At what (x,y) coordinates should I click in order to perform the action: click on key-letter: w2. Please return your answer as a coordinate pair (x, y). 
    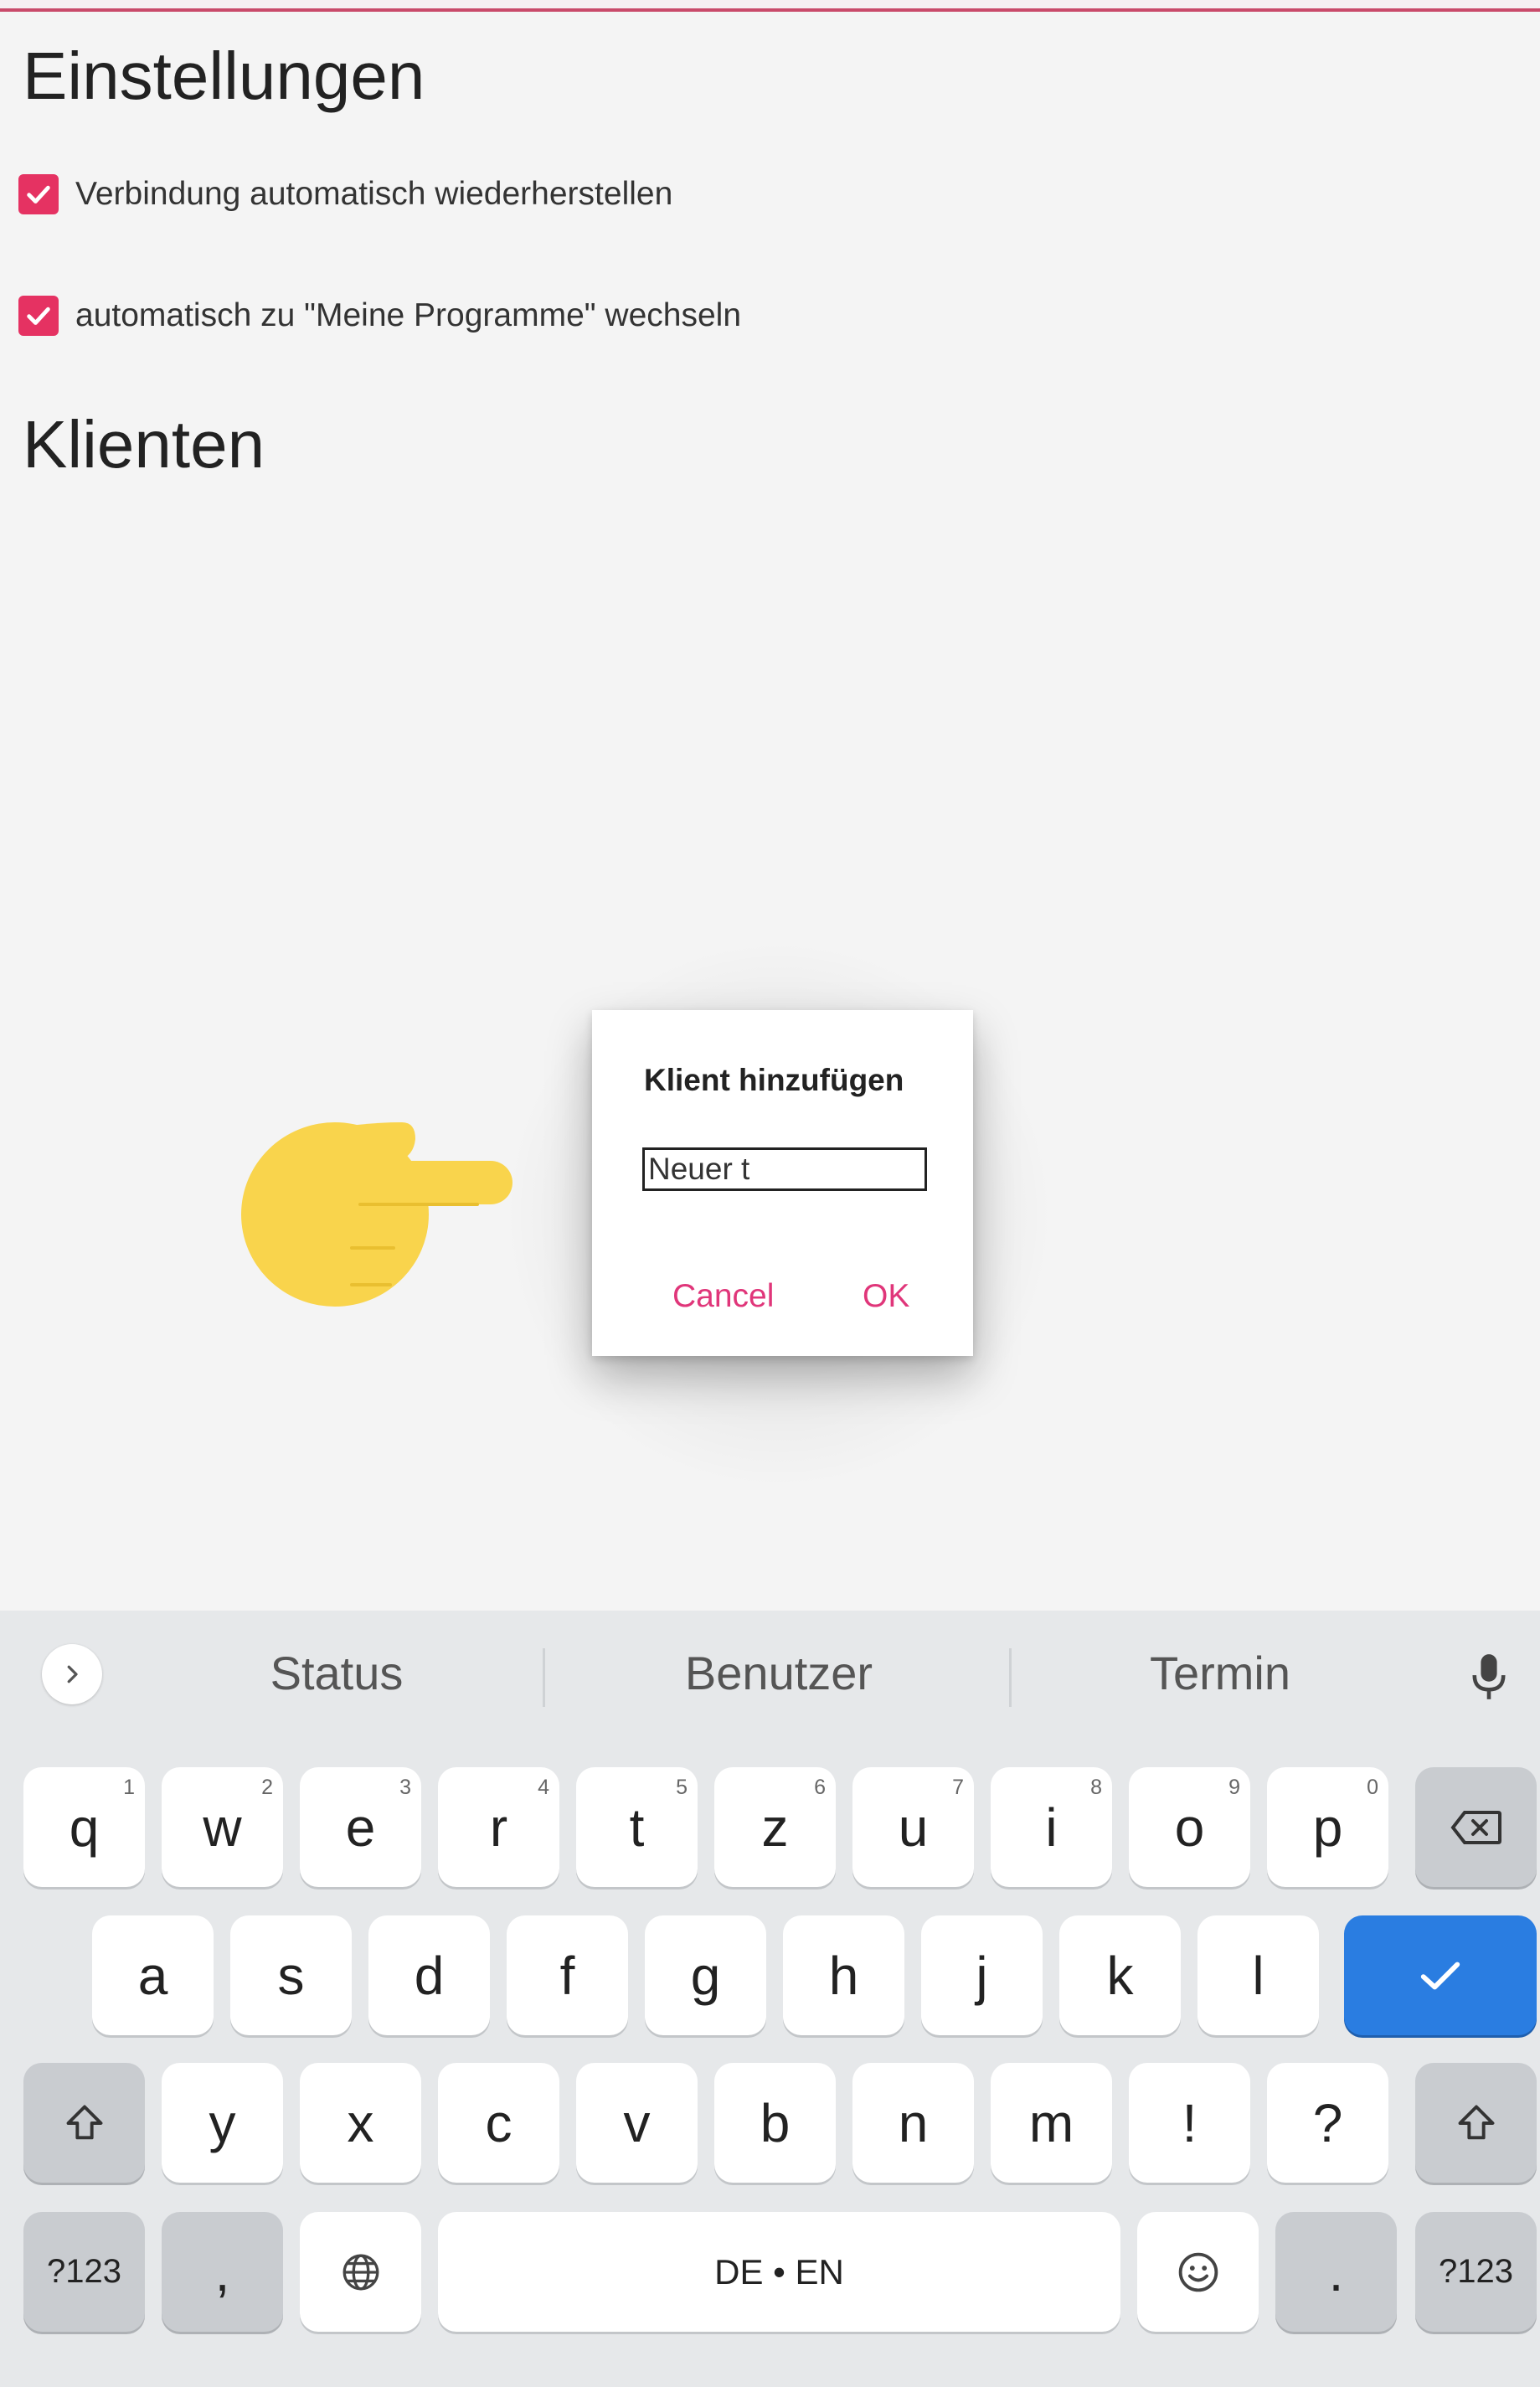
    Looking at the image, I should click on (223, 1827).